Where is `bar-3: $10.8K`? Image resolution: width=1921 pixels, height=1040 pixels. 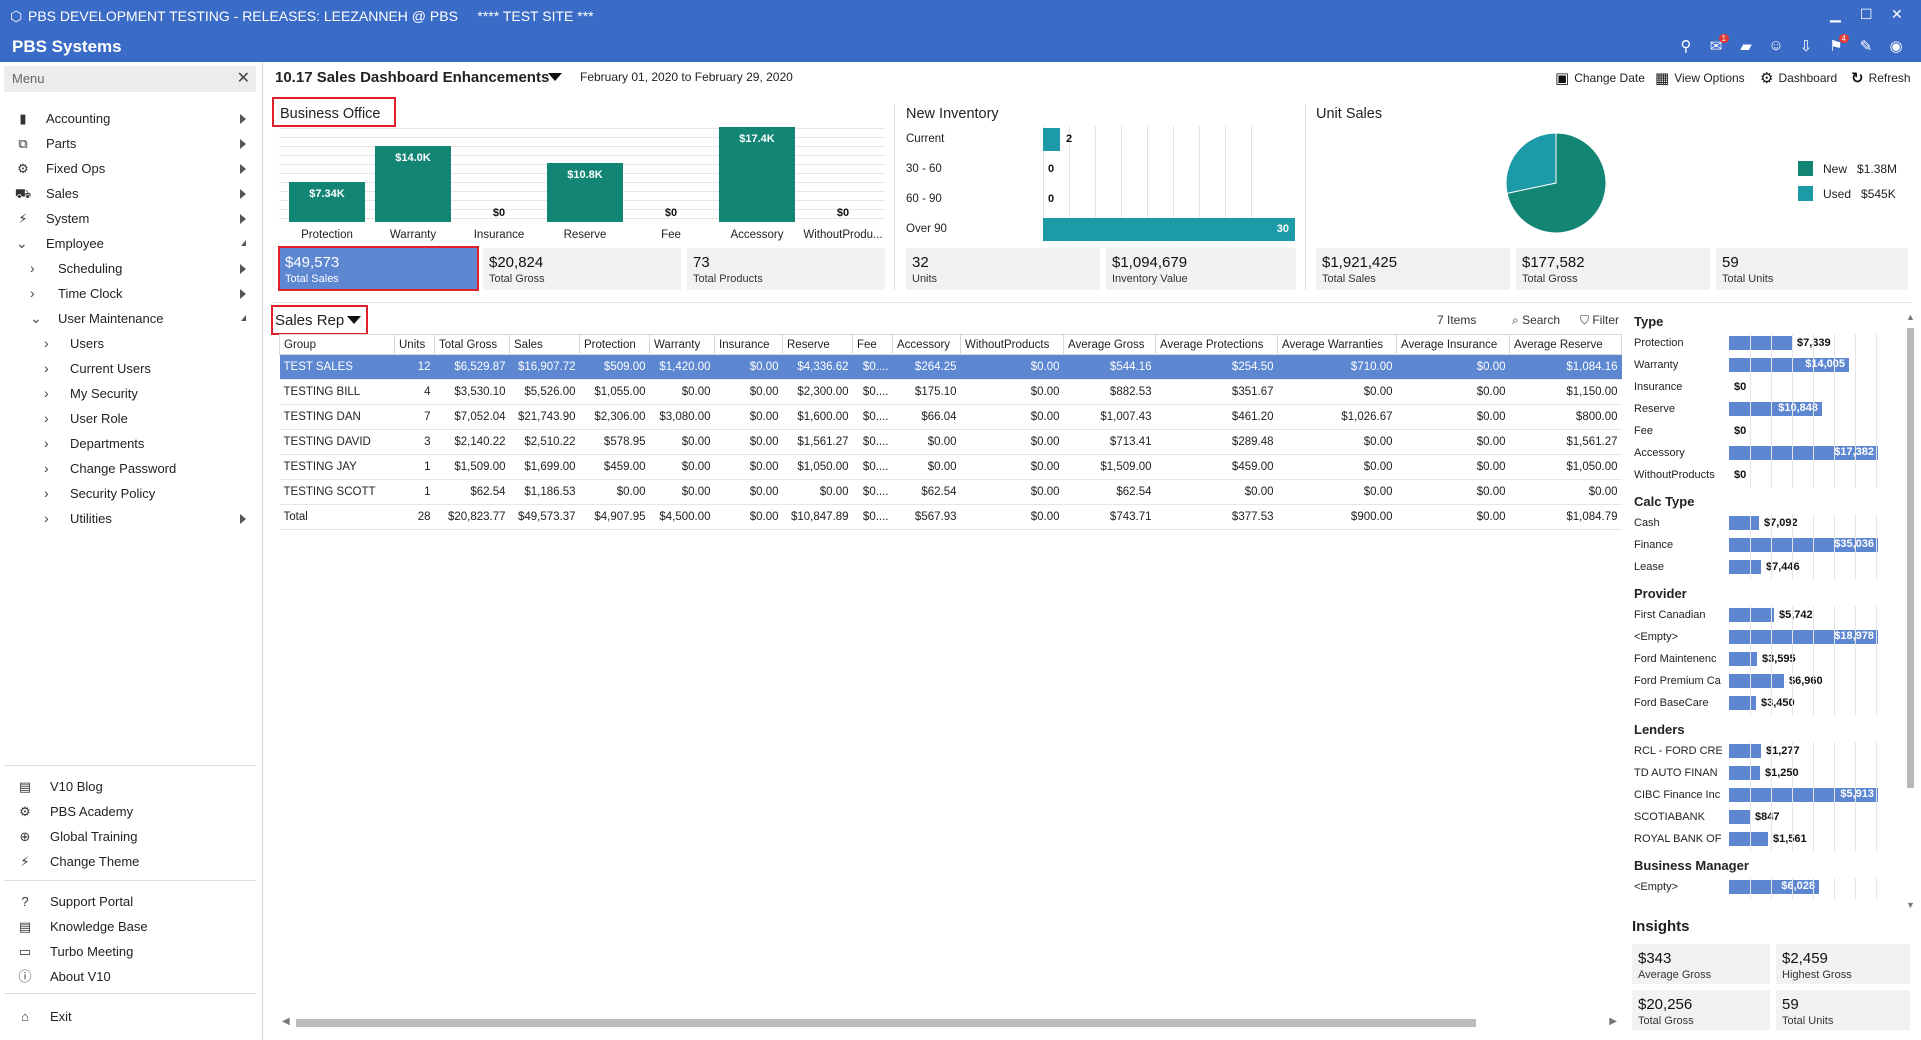
bar-3: $10.8K is located at coordinates (585, 192).